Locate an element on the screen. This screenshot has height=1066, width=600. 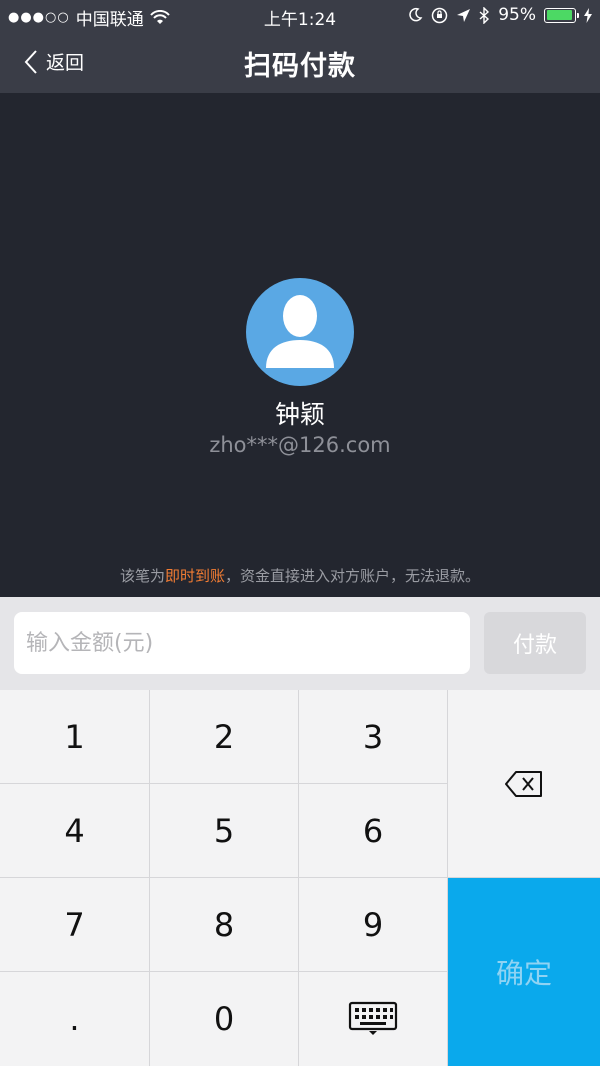
pay-button: 付款 is located at coordinates (535, 643).